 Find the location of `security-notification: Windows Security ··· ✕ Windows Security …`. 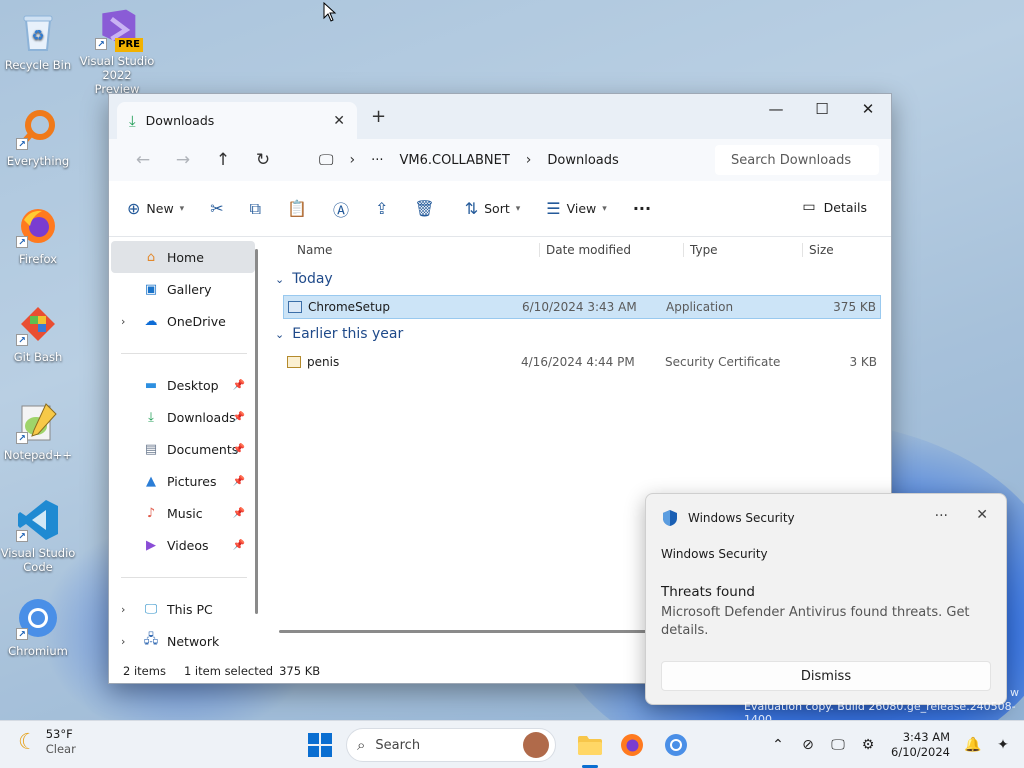

security-notification: Windows Security ··· ✕ Windows Security … is located at coordinates (826, 599).